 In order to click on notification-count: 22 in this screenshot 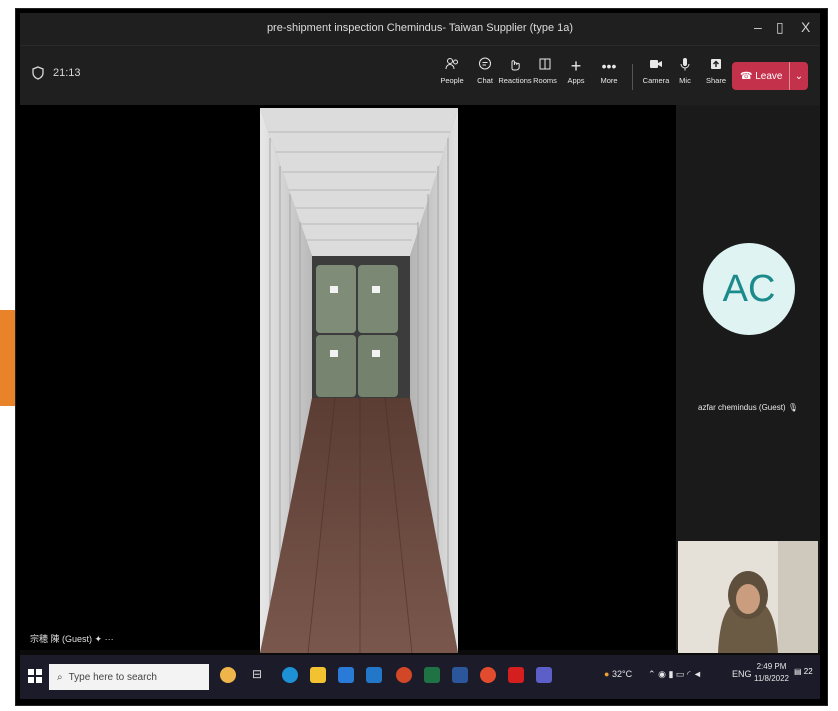, I will do `click(808, 671)`.